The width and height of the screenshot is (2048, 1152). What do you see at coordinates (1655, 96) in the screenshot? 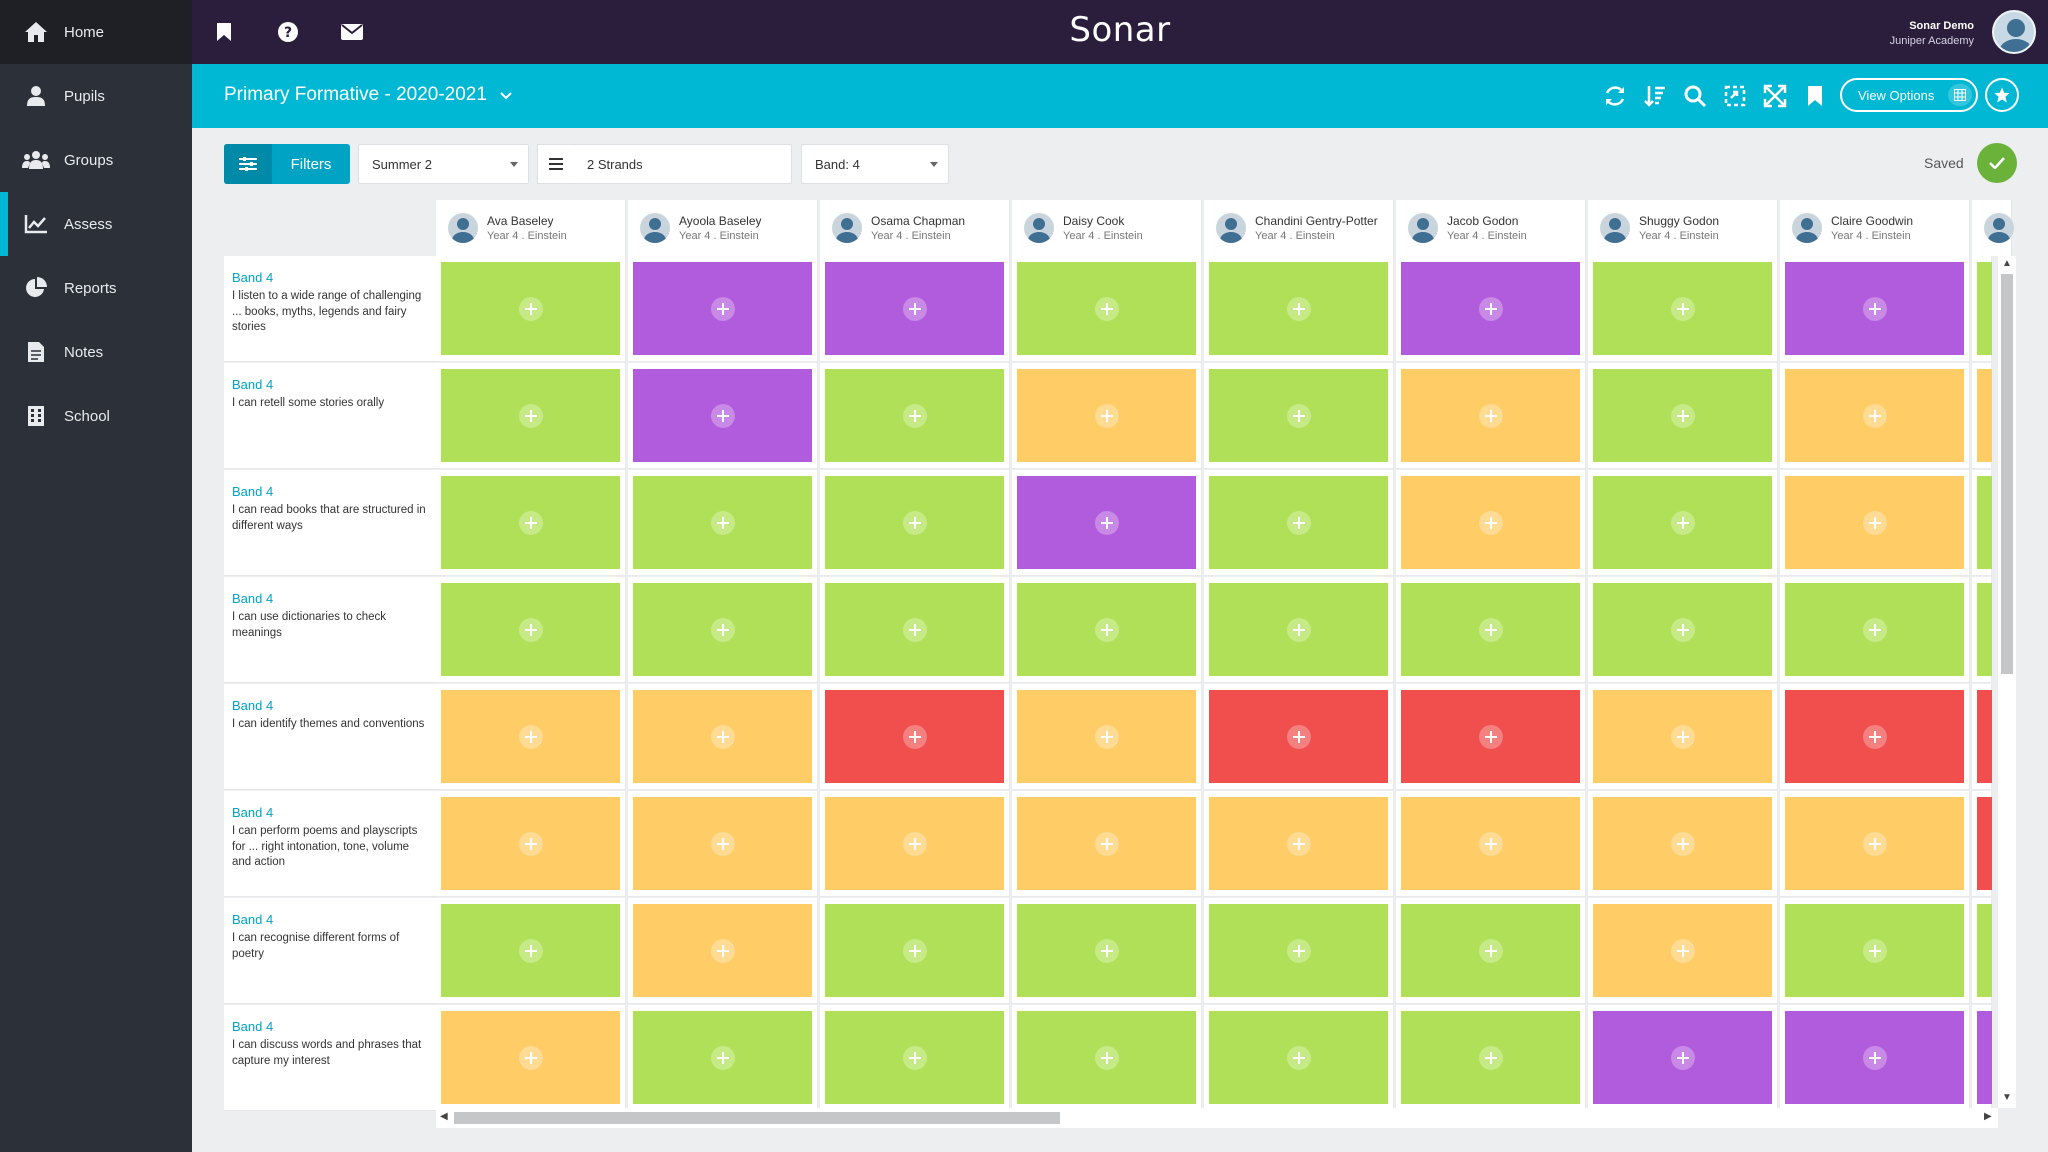
I see `sort-icon` at bounding box center [1655, 96].